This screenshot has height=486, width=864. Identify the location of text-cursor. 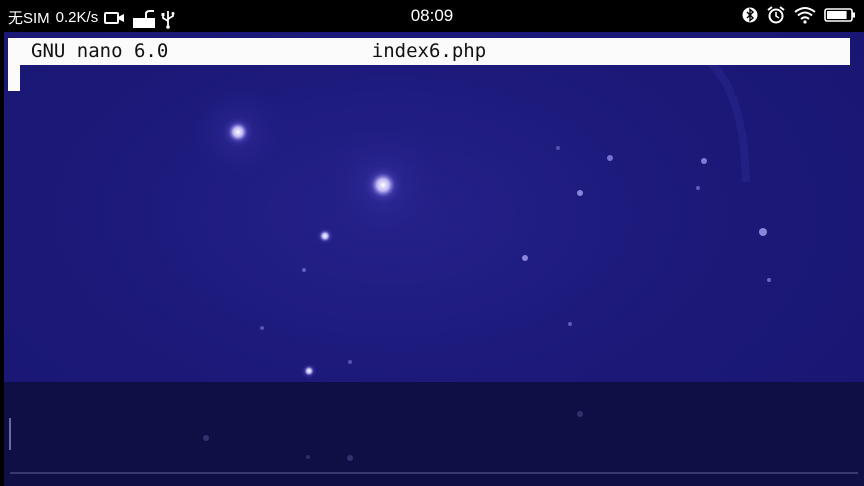
(14, 78).